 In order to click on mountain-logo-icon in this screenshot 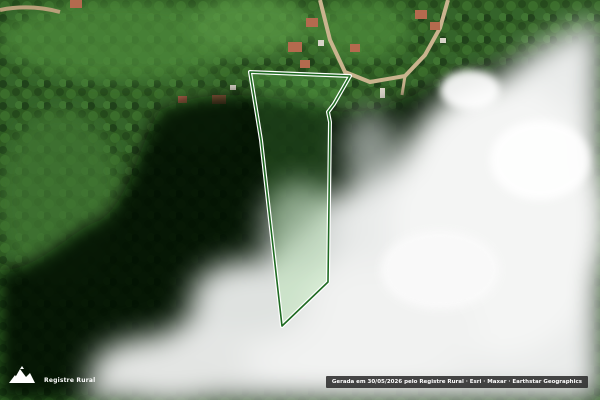, I will do `click(22, 376)`.